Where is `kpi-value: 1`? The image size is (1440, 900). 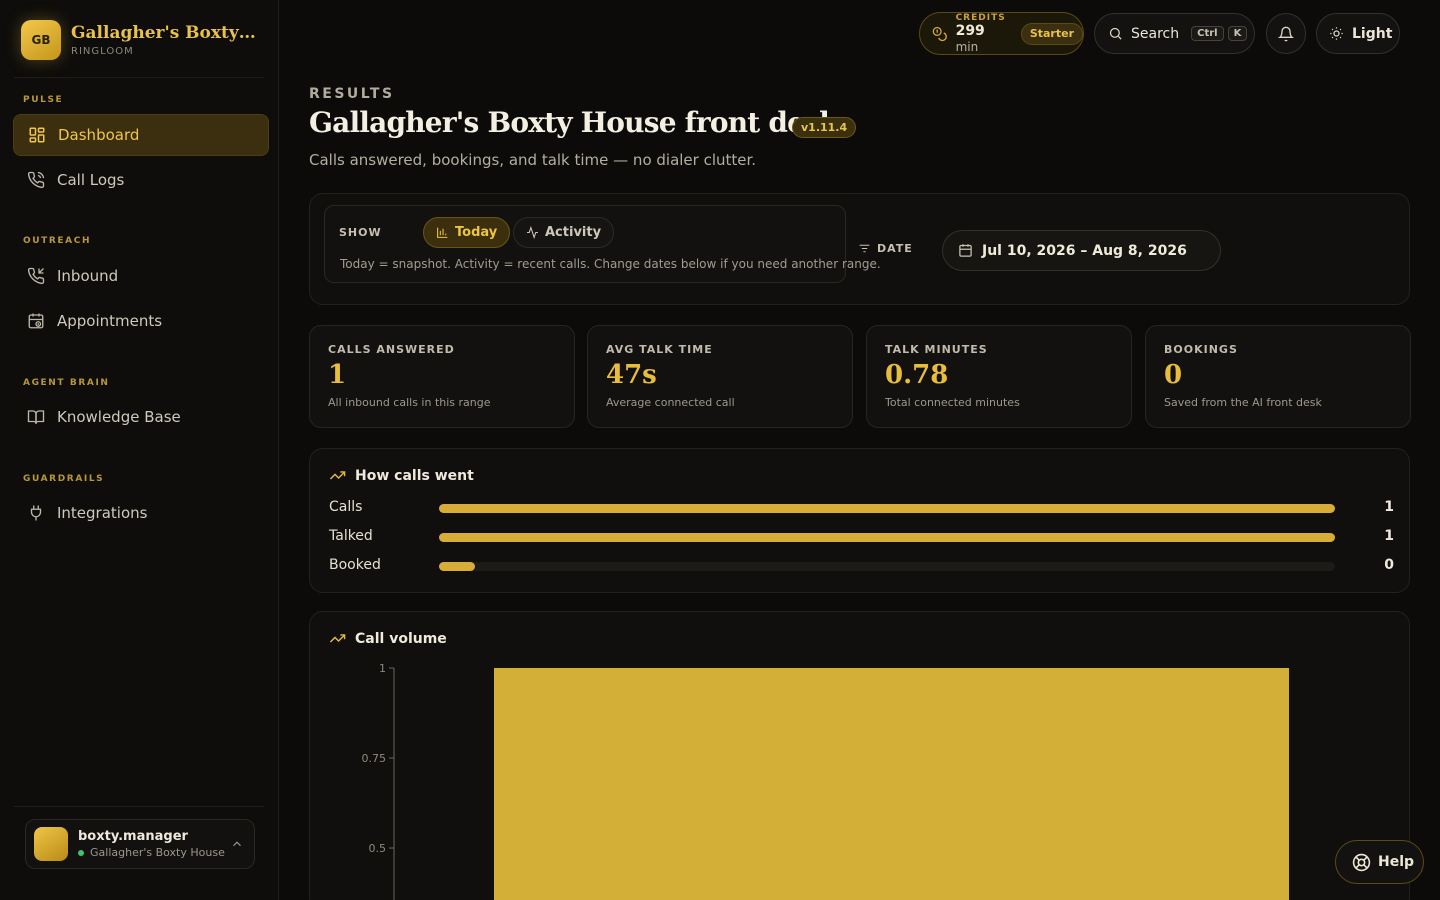 kpi-value: 1 is located at coordinates (337, 375).